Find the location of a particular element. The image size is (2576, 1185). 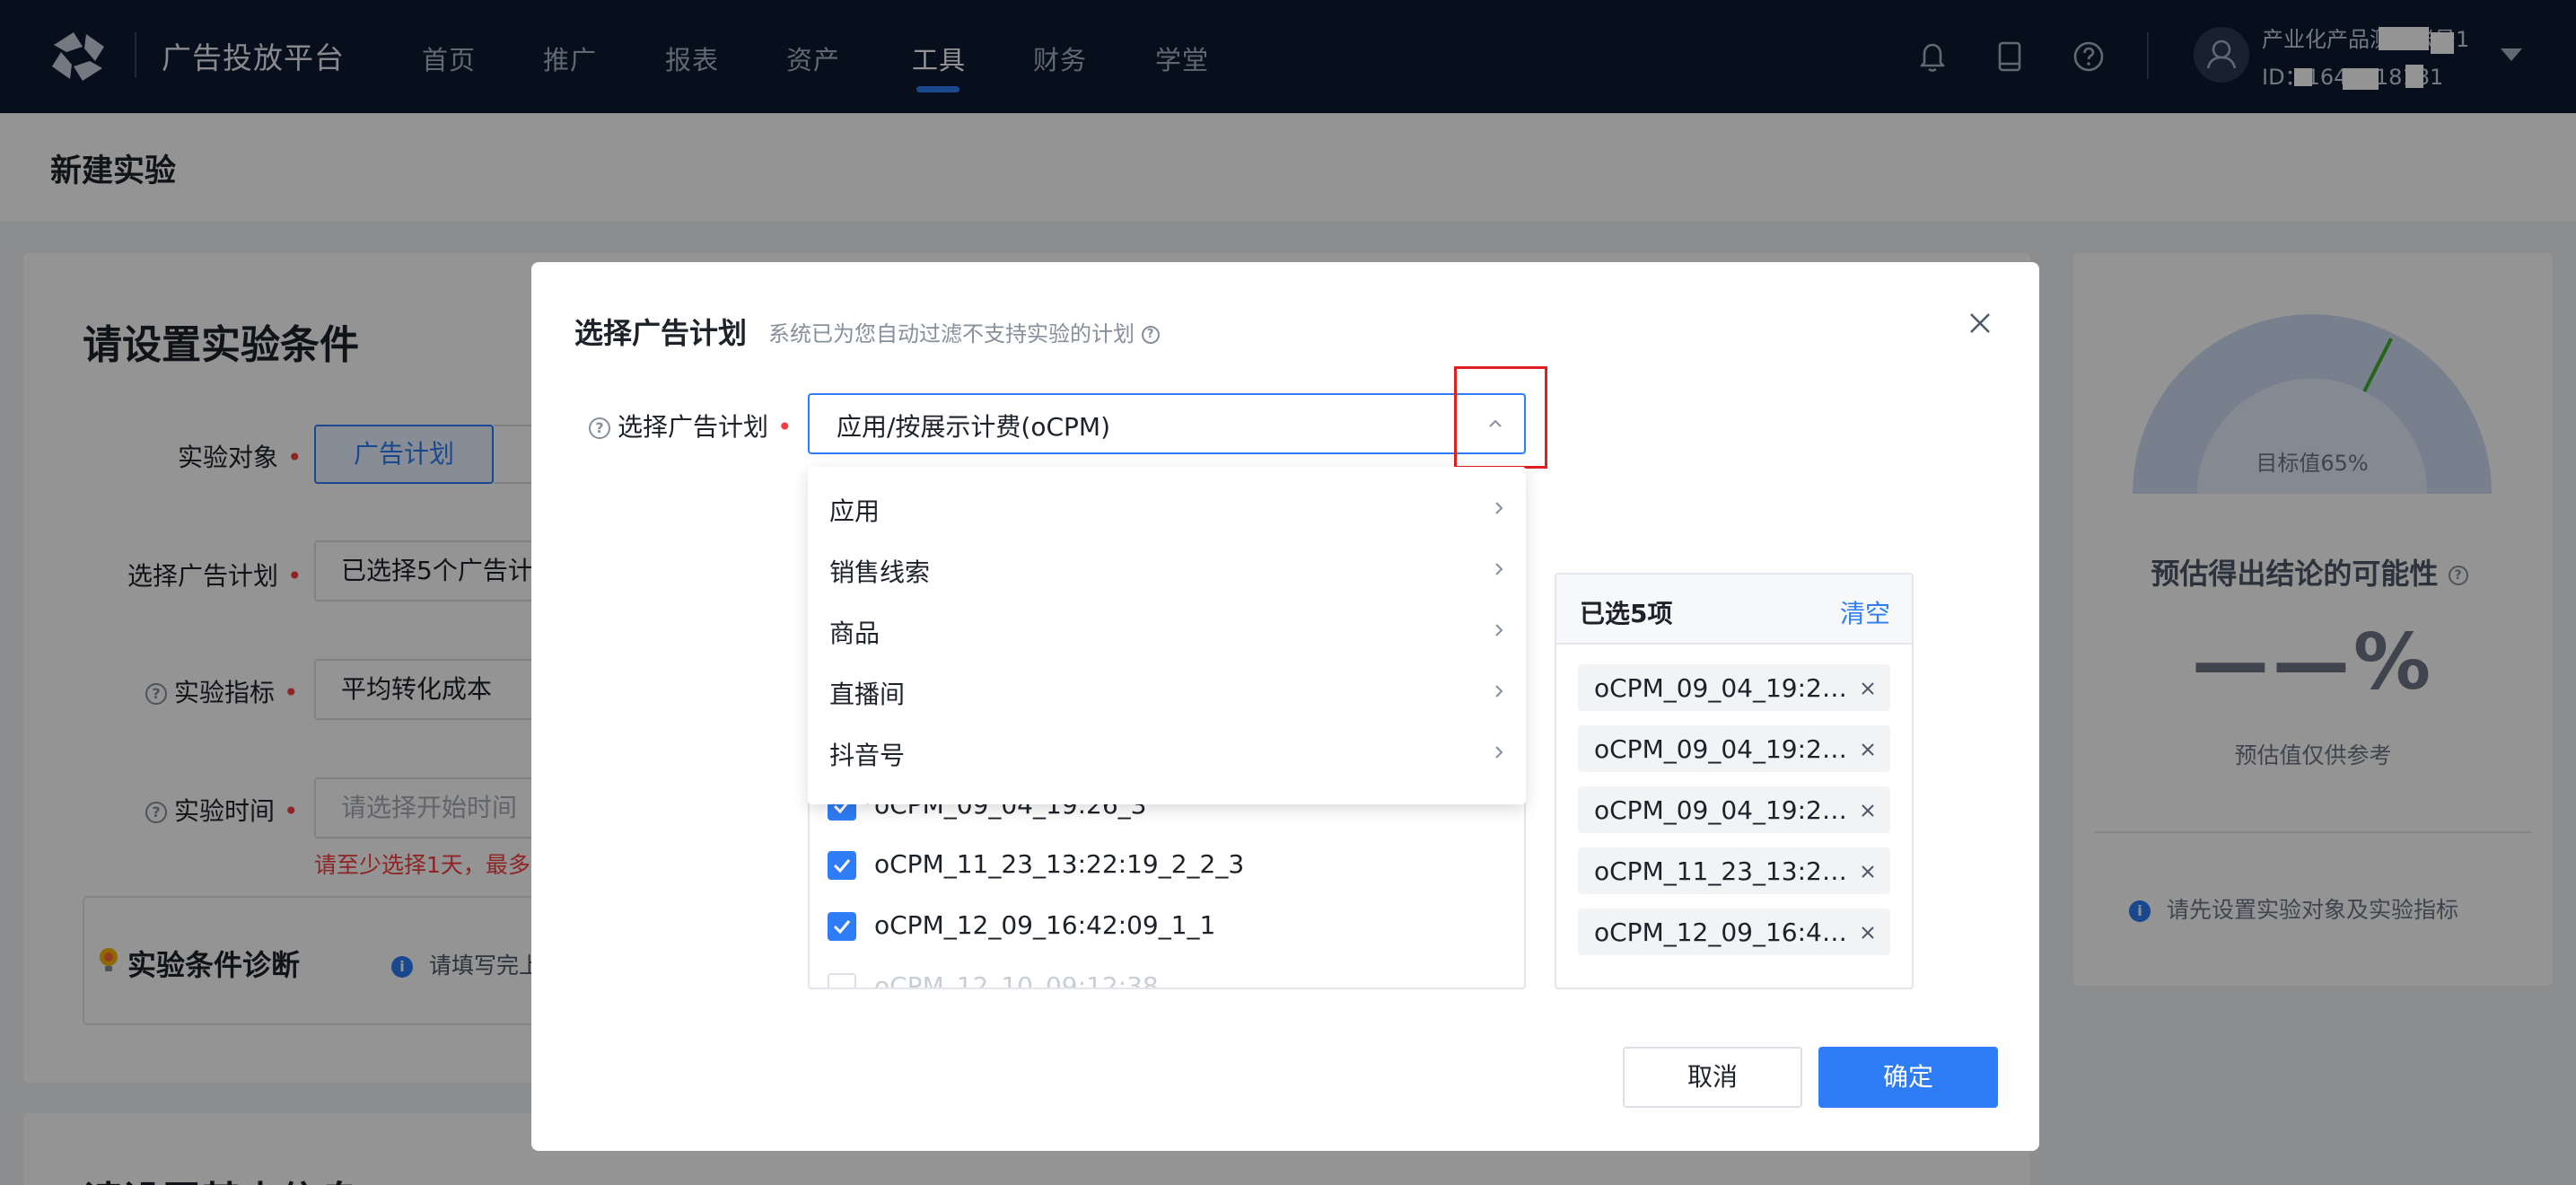

selected-header: 已选5项 清空 is located at coordinates (1734, 610).